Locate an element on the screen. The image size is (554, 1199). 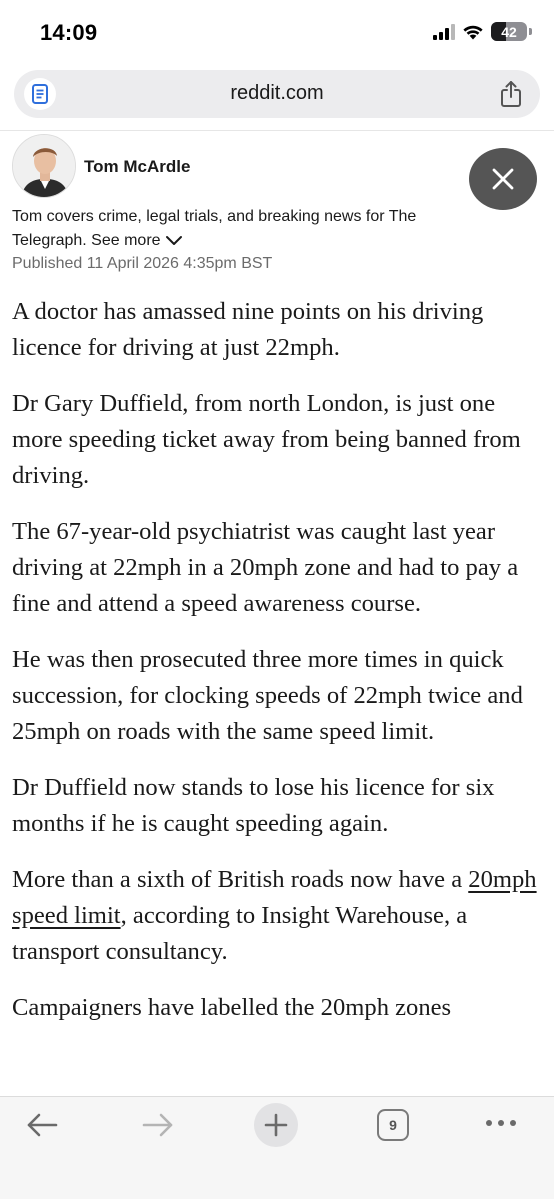
new-tab-button is located at coordinates (276, 1125).